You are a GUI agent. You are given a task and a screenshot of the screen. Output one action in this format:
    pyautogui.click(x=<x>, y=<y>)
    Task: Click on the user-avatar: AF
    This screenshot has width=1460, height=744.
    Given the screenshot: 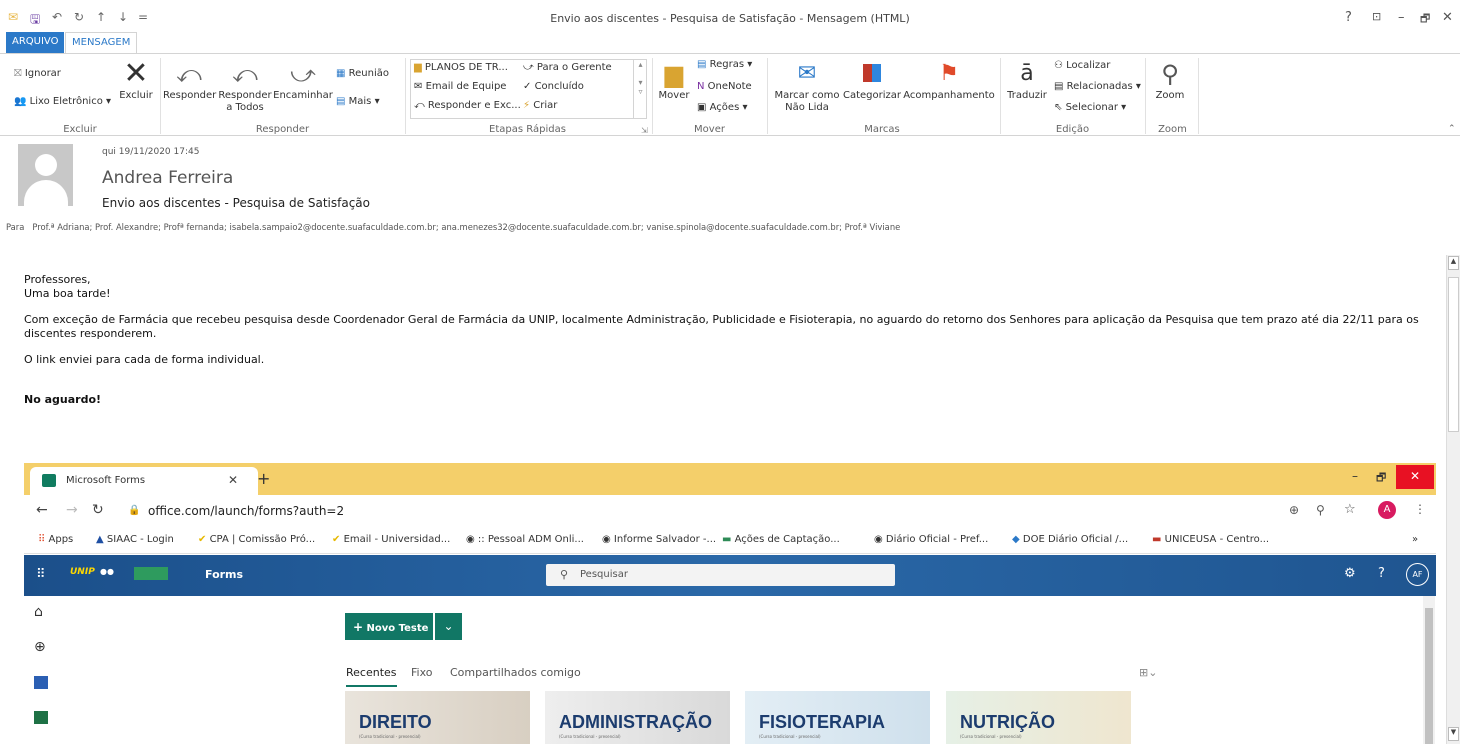 What is the action you would take?
    pyautogui.click(x=1417, y=574)
    